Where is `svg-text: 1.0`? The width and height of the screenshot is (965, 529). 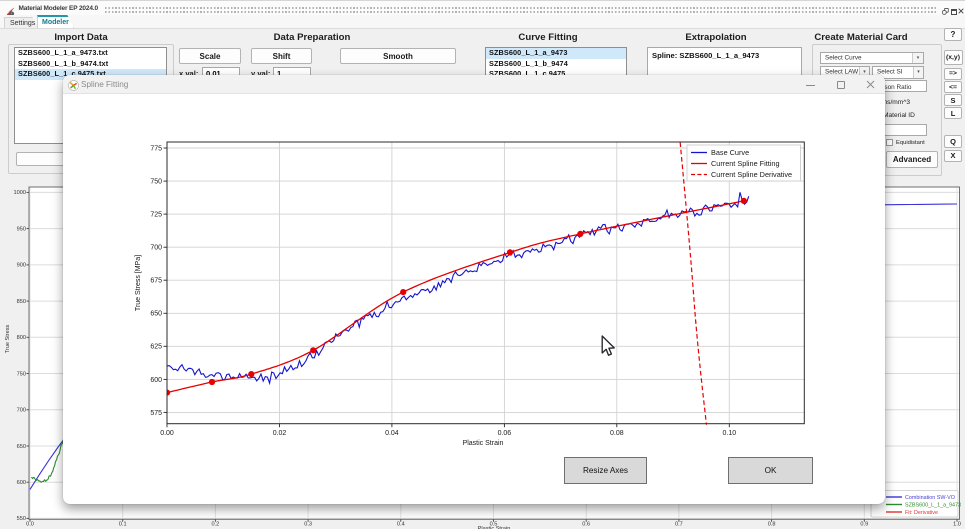 svg-text: 1.0 is located at coordinates (957, 525).